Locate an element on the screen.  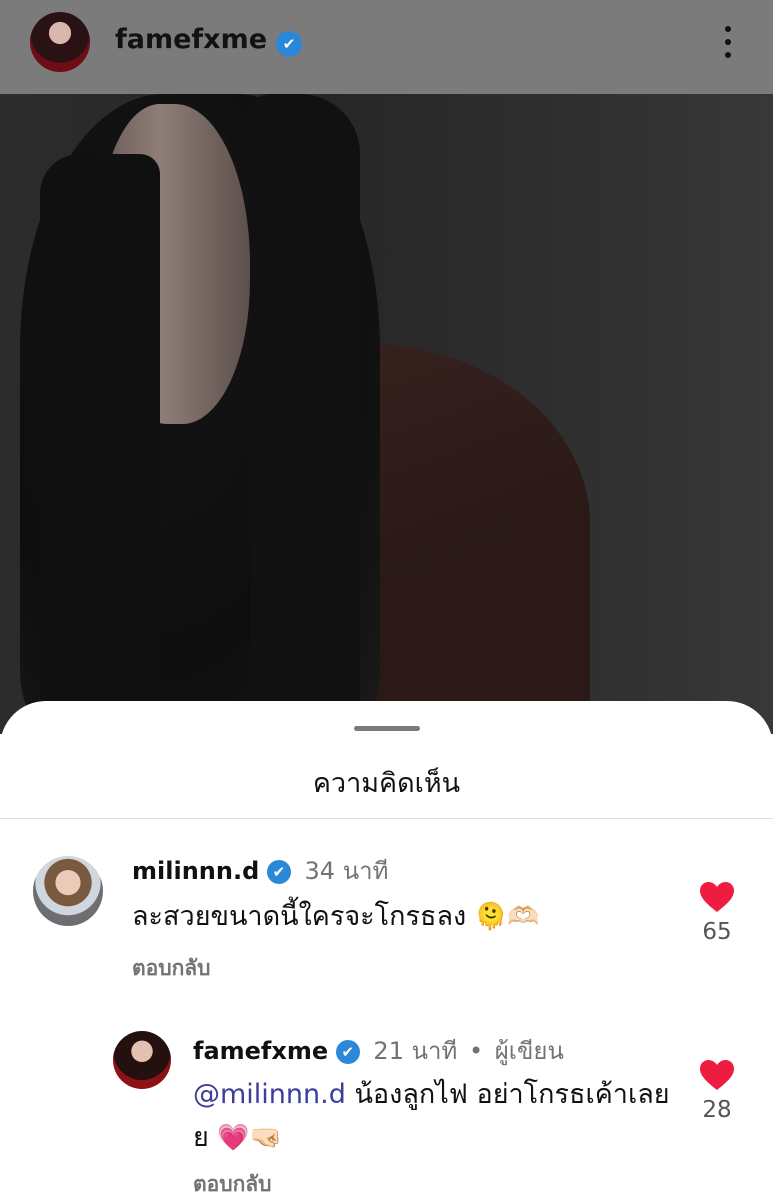
comment-time: 21 นาที is located at coordinates (415, 1051).